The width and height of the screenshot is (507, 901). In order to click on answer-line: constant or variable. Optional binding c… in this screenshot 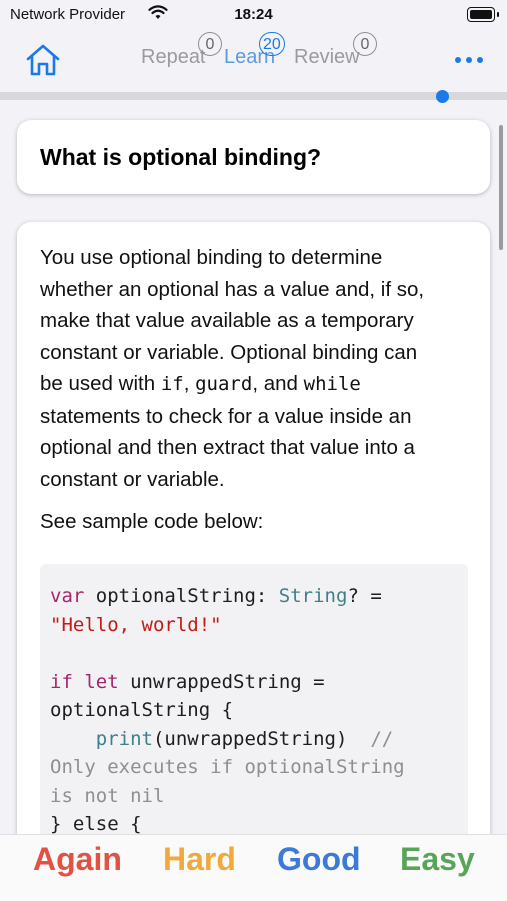, I will do `click(229, 352)`.